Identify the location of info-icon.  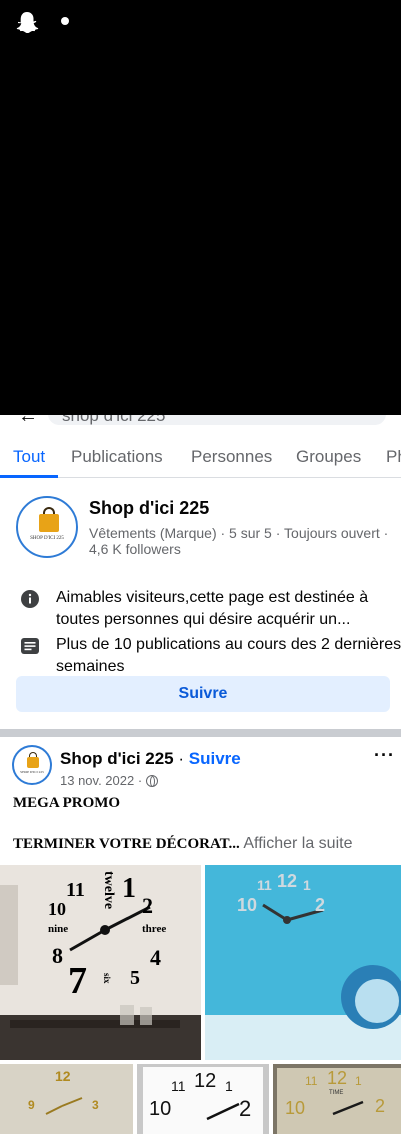
(30, 599).